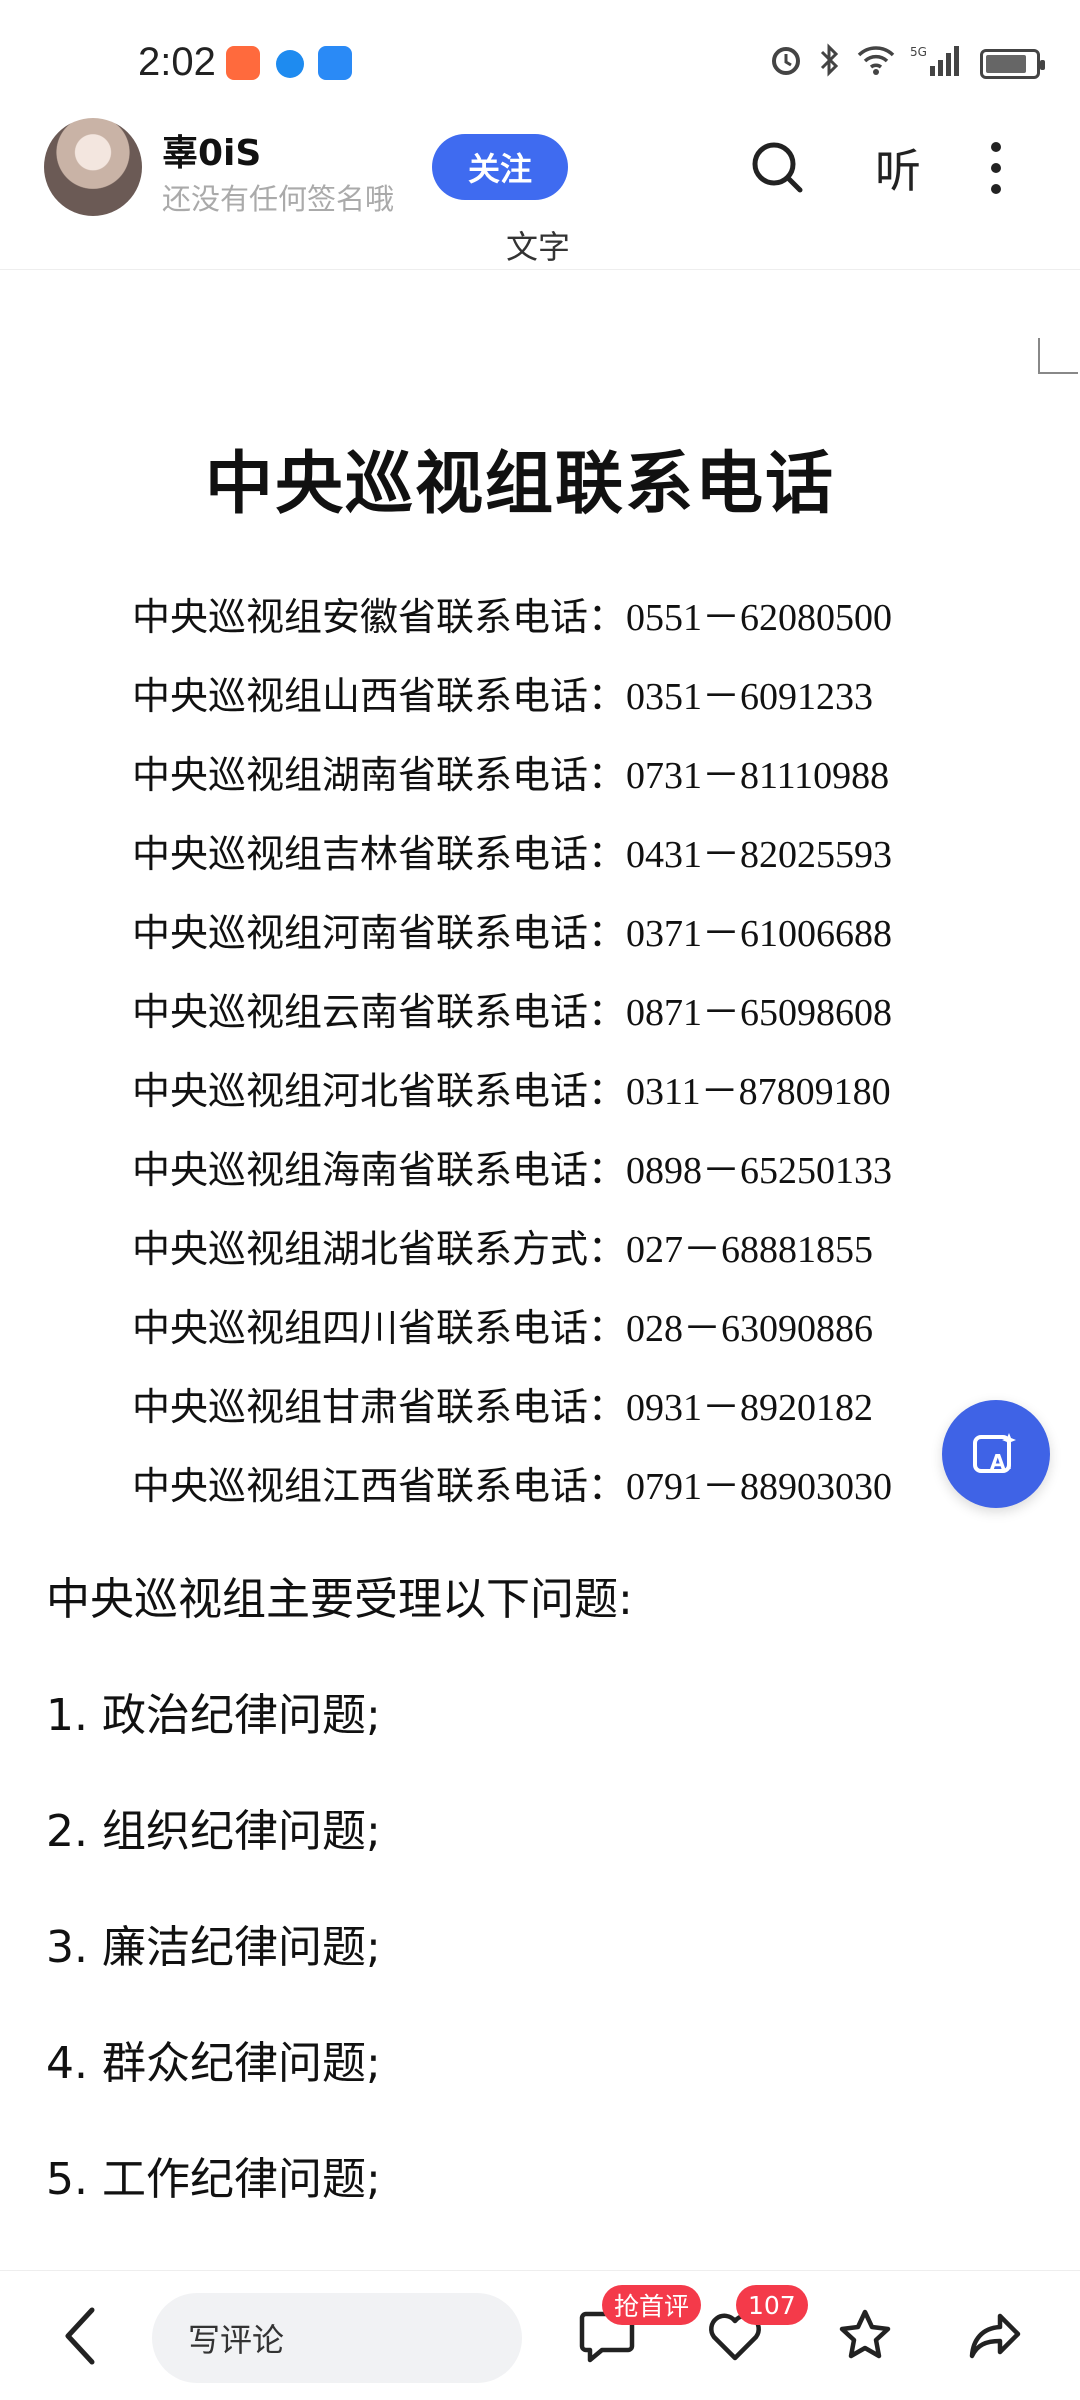 The image size is (1080, 2400). Describe the element at coordinates (540, 2335) in the screenshot. I see `bottom-action-bar: 写评论 抢首评 107` at that location.